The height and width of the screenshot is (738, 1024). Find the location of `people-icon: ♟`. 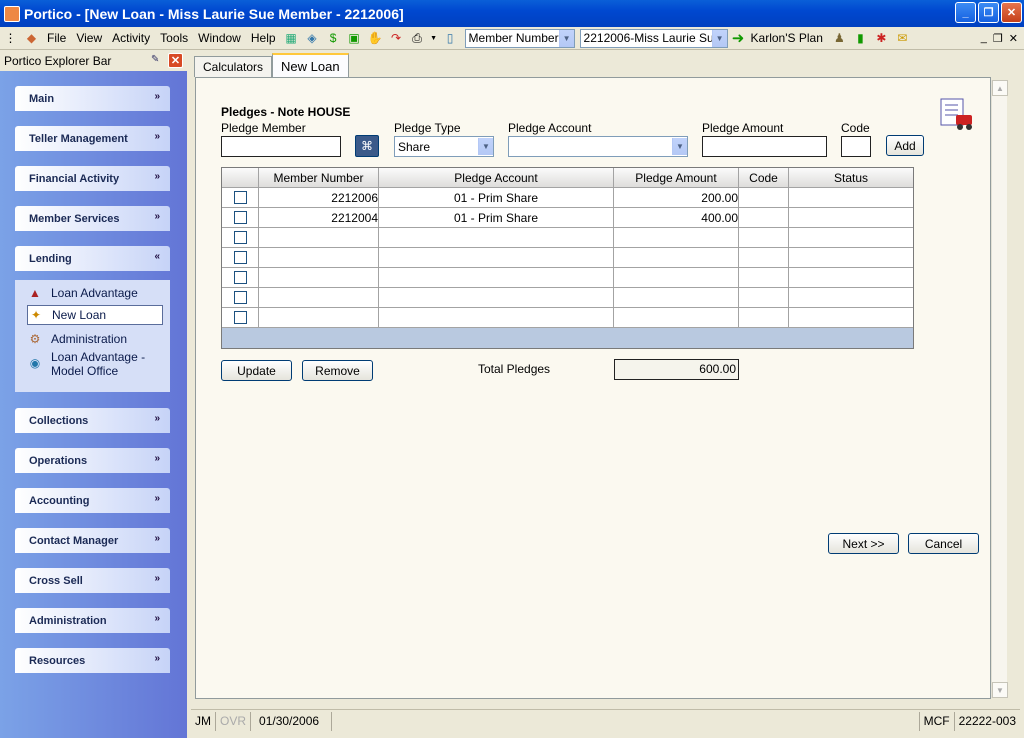

people-icon: ♟ is located at coordinates (839, 38).